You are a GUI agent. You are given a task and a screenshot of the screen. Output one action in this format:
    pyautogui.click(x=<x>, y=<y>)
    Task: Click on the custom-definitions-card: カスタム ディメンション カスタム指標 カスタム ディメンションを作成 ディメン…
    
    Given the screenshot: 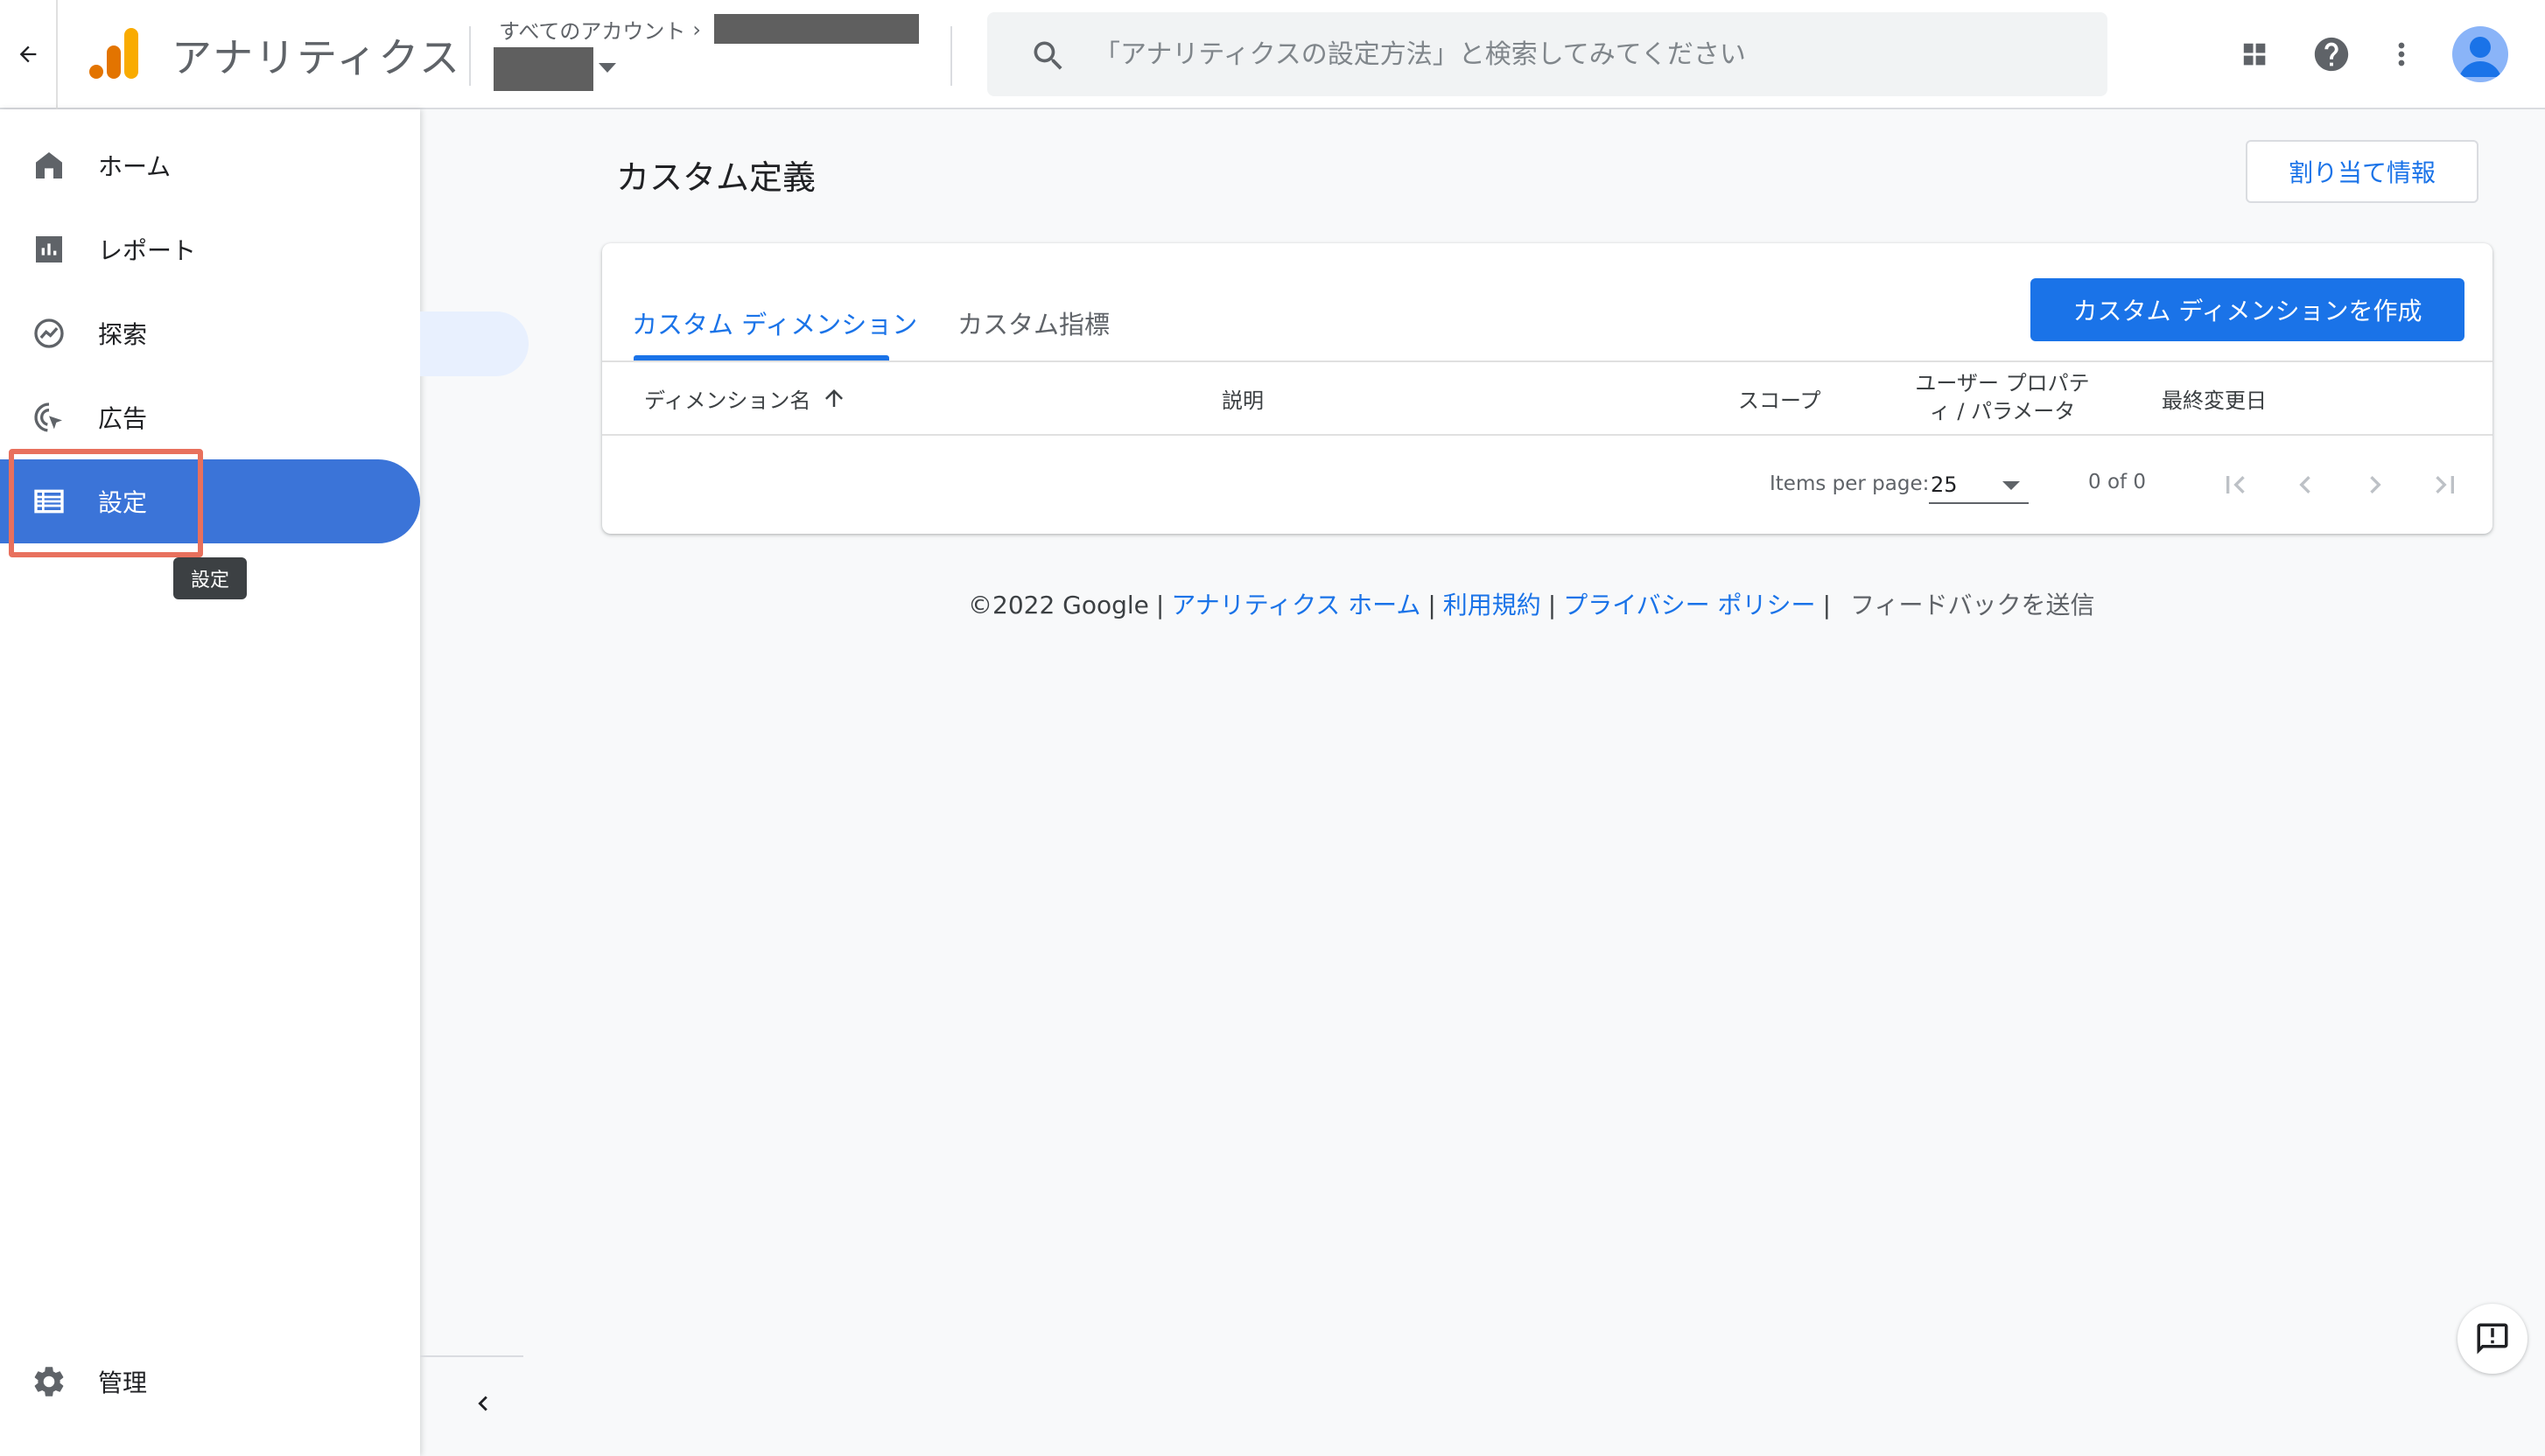 What is the action you would take?
    pyautogui.click(x=1547, y=388)
    